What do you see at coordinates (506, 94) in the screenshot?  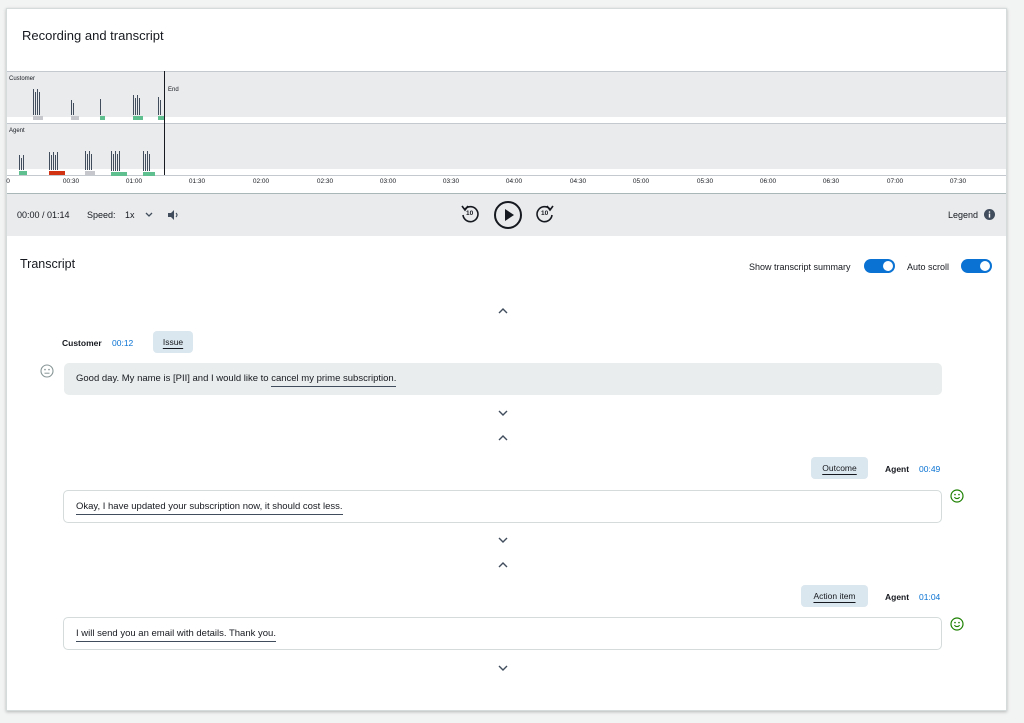 I see `customer-track` at bounding box center [506, 94].